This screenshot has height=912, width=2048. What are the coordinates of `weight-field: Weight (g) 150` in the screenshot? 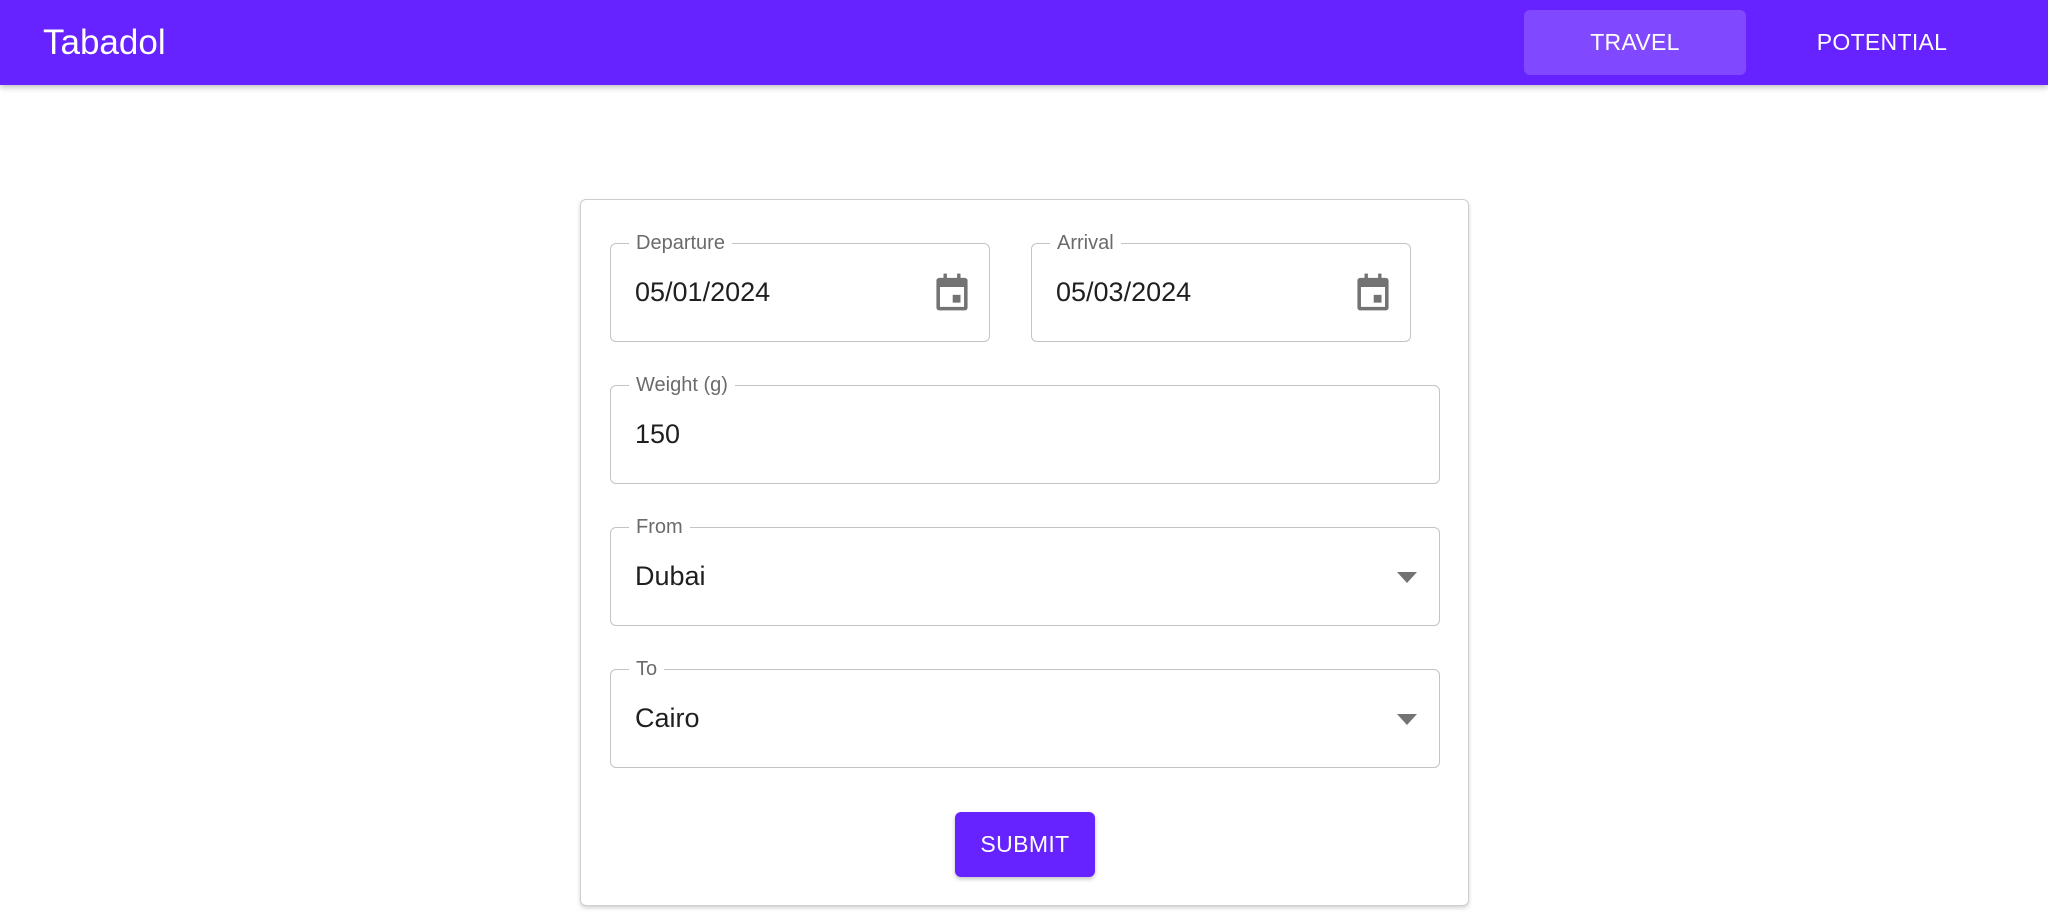 It's located at (1025, 427).